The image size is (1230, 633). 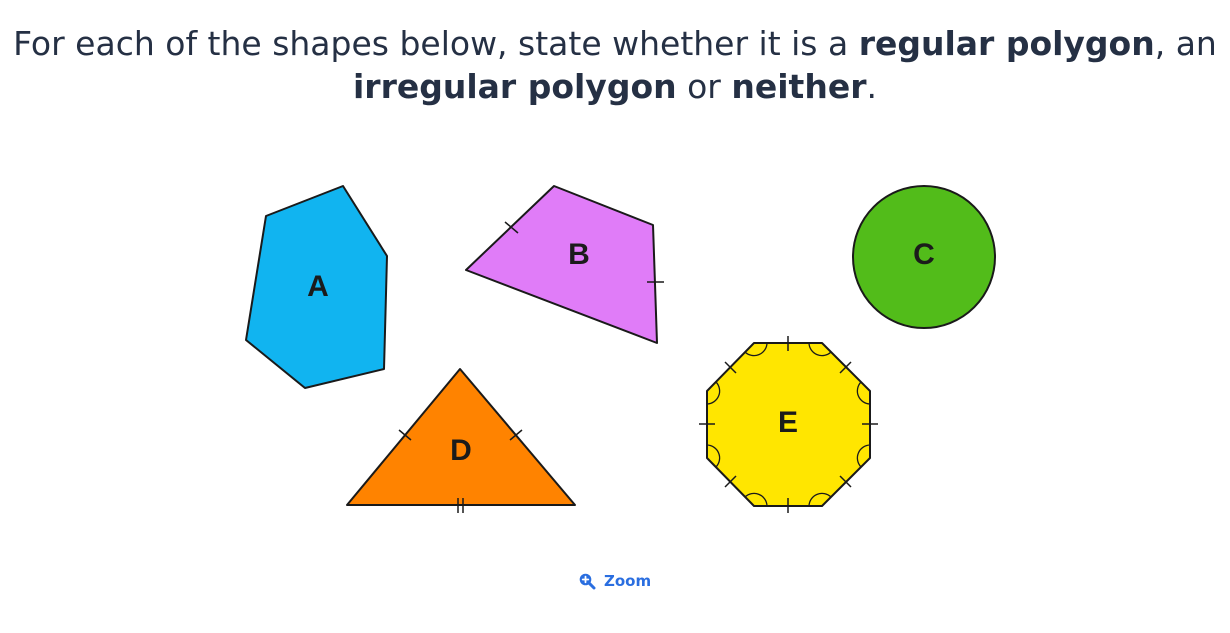 I want to click on shape-d: D, so click(x=461, y=440).